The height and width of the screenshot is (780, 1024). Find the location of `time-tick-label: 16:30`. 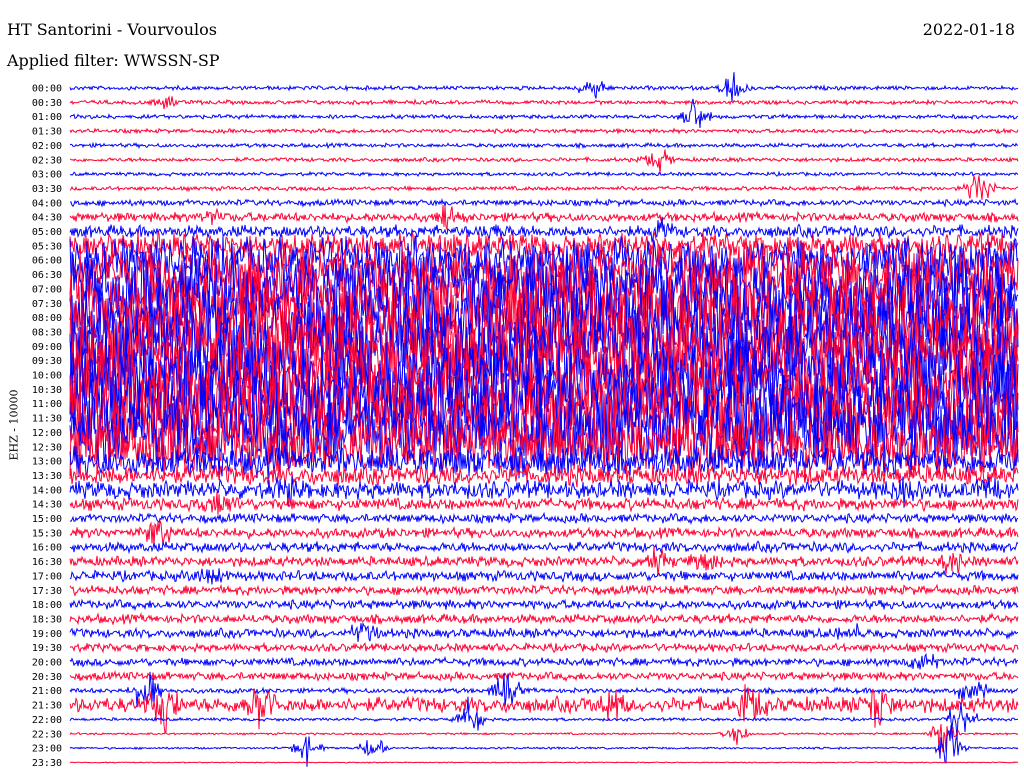

time-tick-label: 16:30 is located at coordinates (47, 562).